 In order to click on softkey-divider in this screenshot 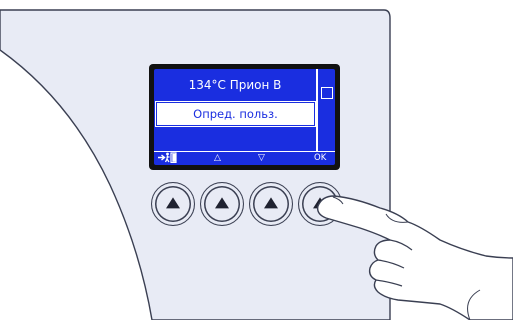, I will do `click(244, 151)`.